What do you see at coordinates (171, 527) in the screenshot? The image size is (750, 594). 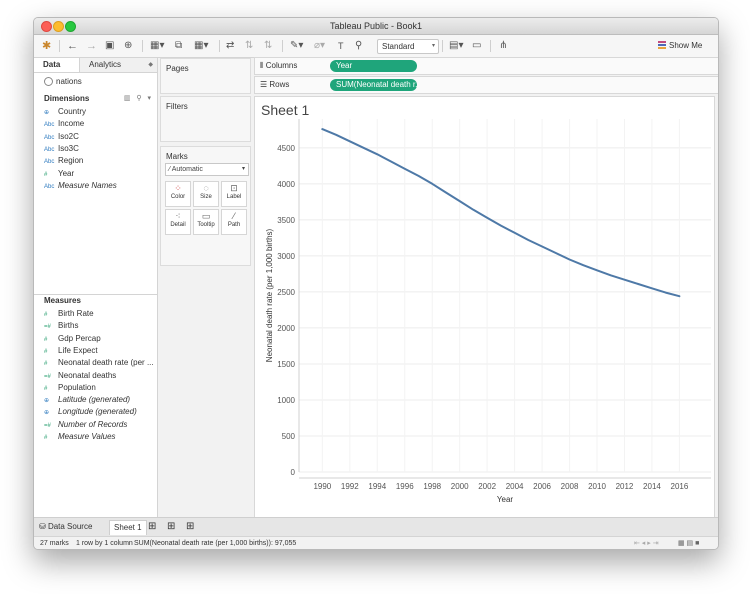 I see `new-dashboard-tab-icon: ⊞` at bounding box center [171, 527].